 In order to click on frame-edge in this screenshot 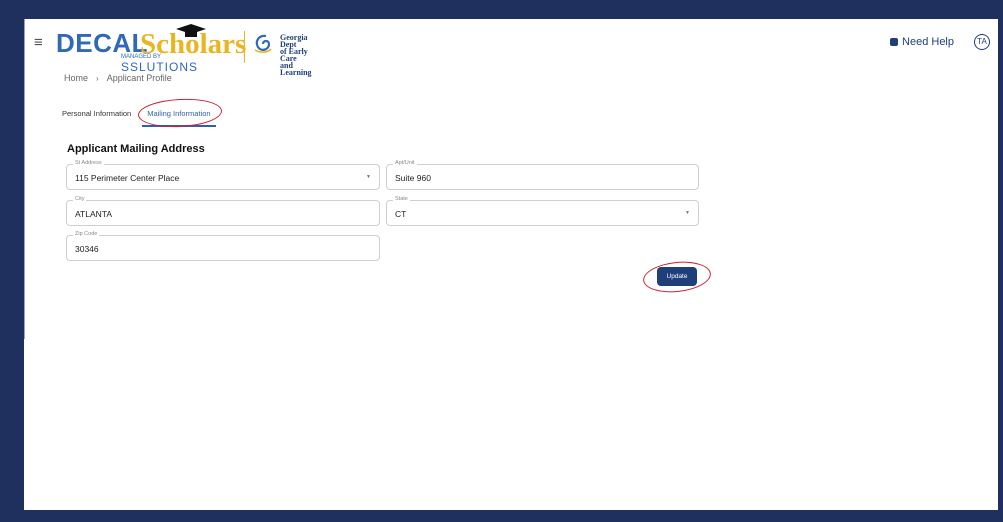, I will do `click(24, 179)`.